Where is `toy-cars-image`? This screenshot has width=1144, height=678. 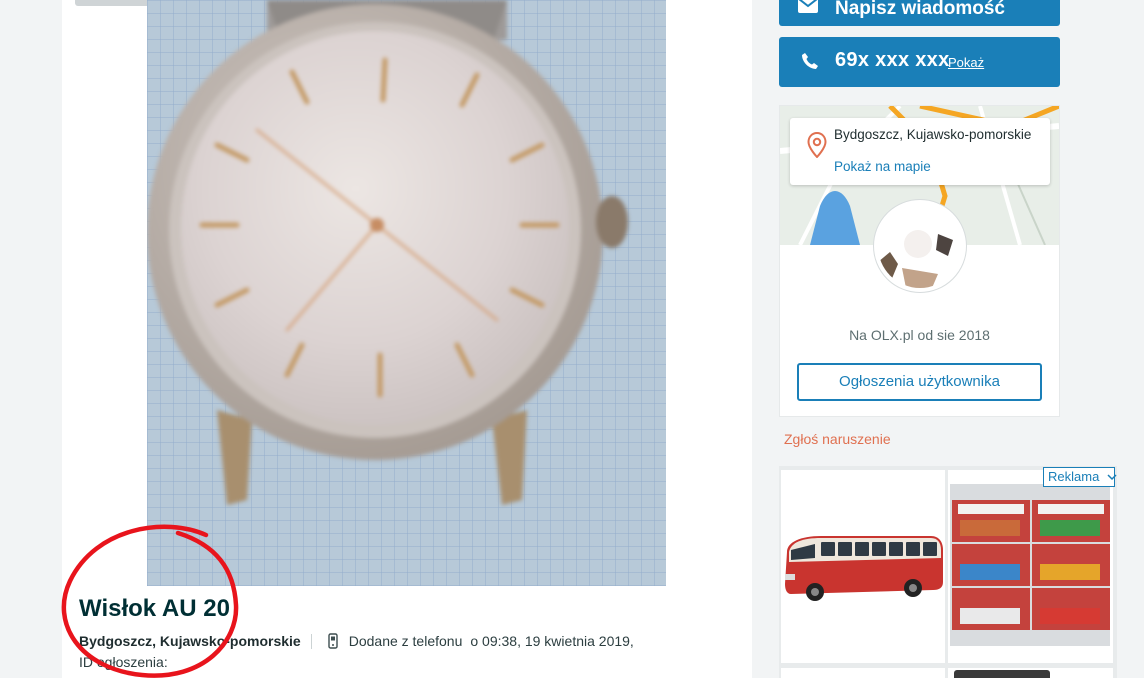 toy-cars-image is located at coordinates (1030, 566).